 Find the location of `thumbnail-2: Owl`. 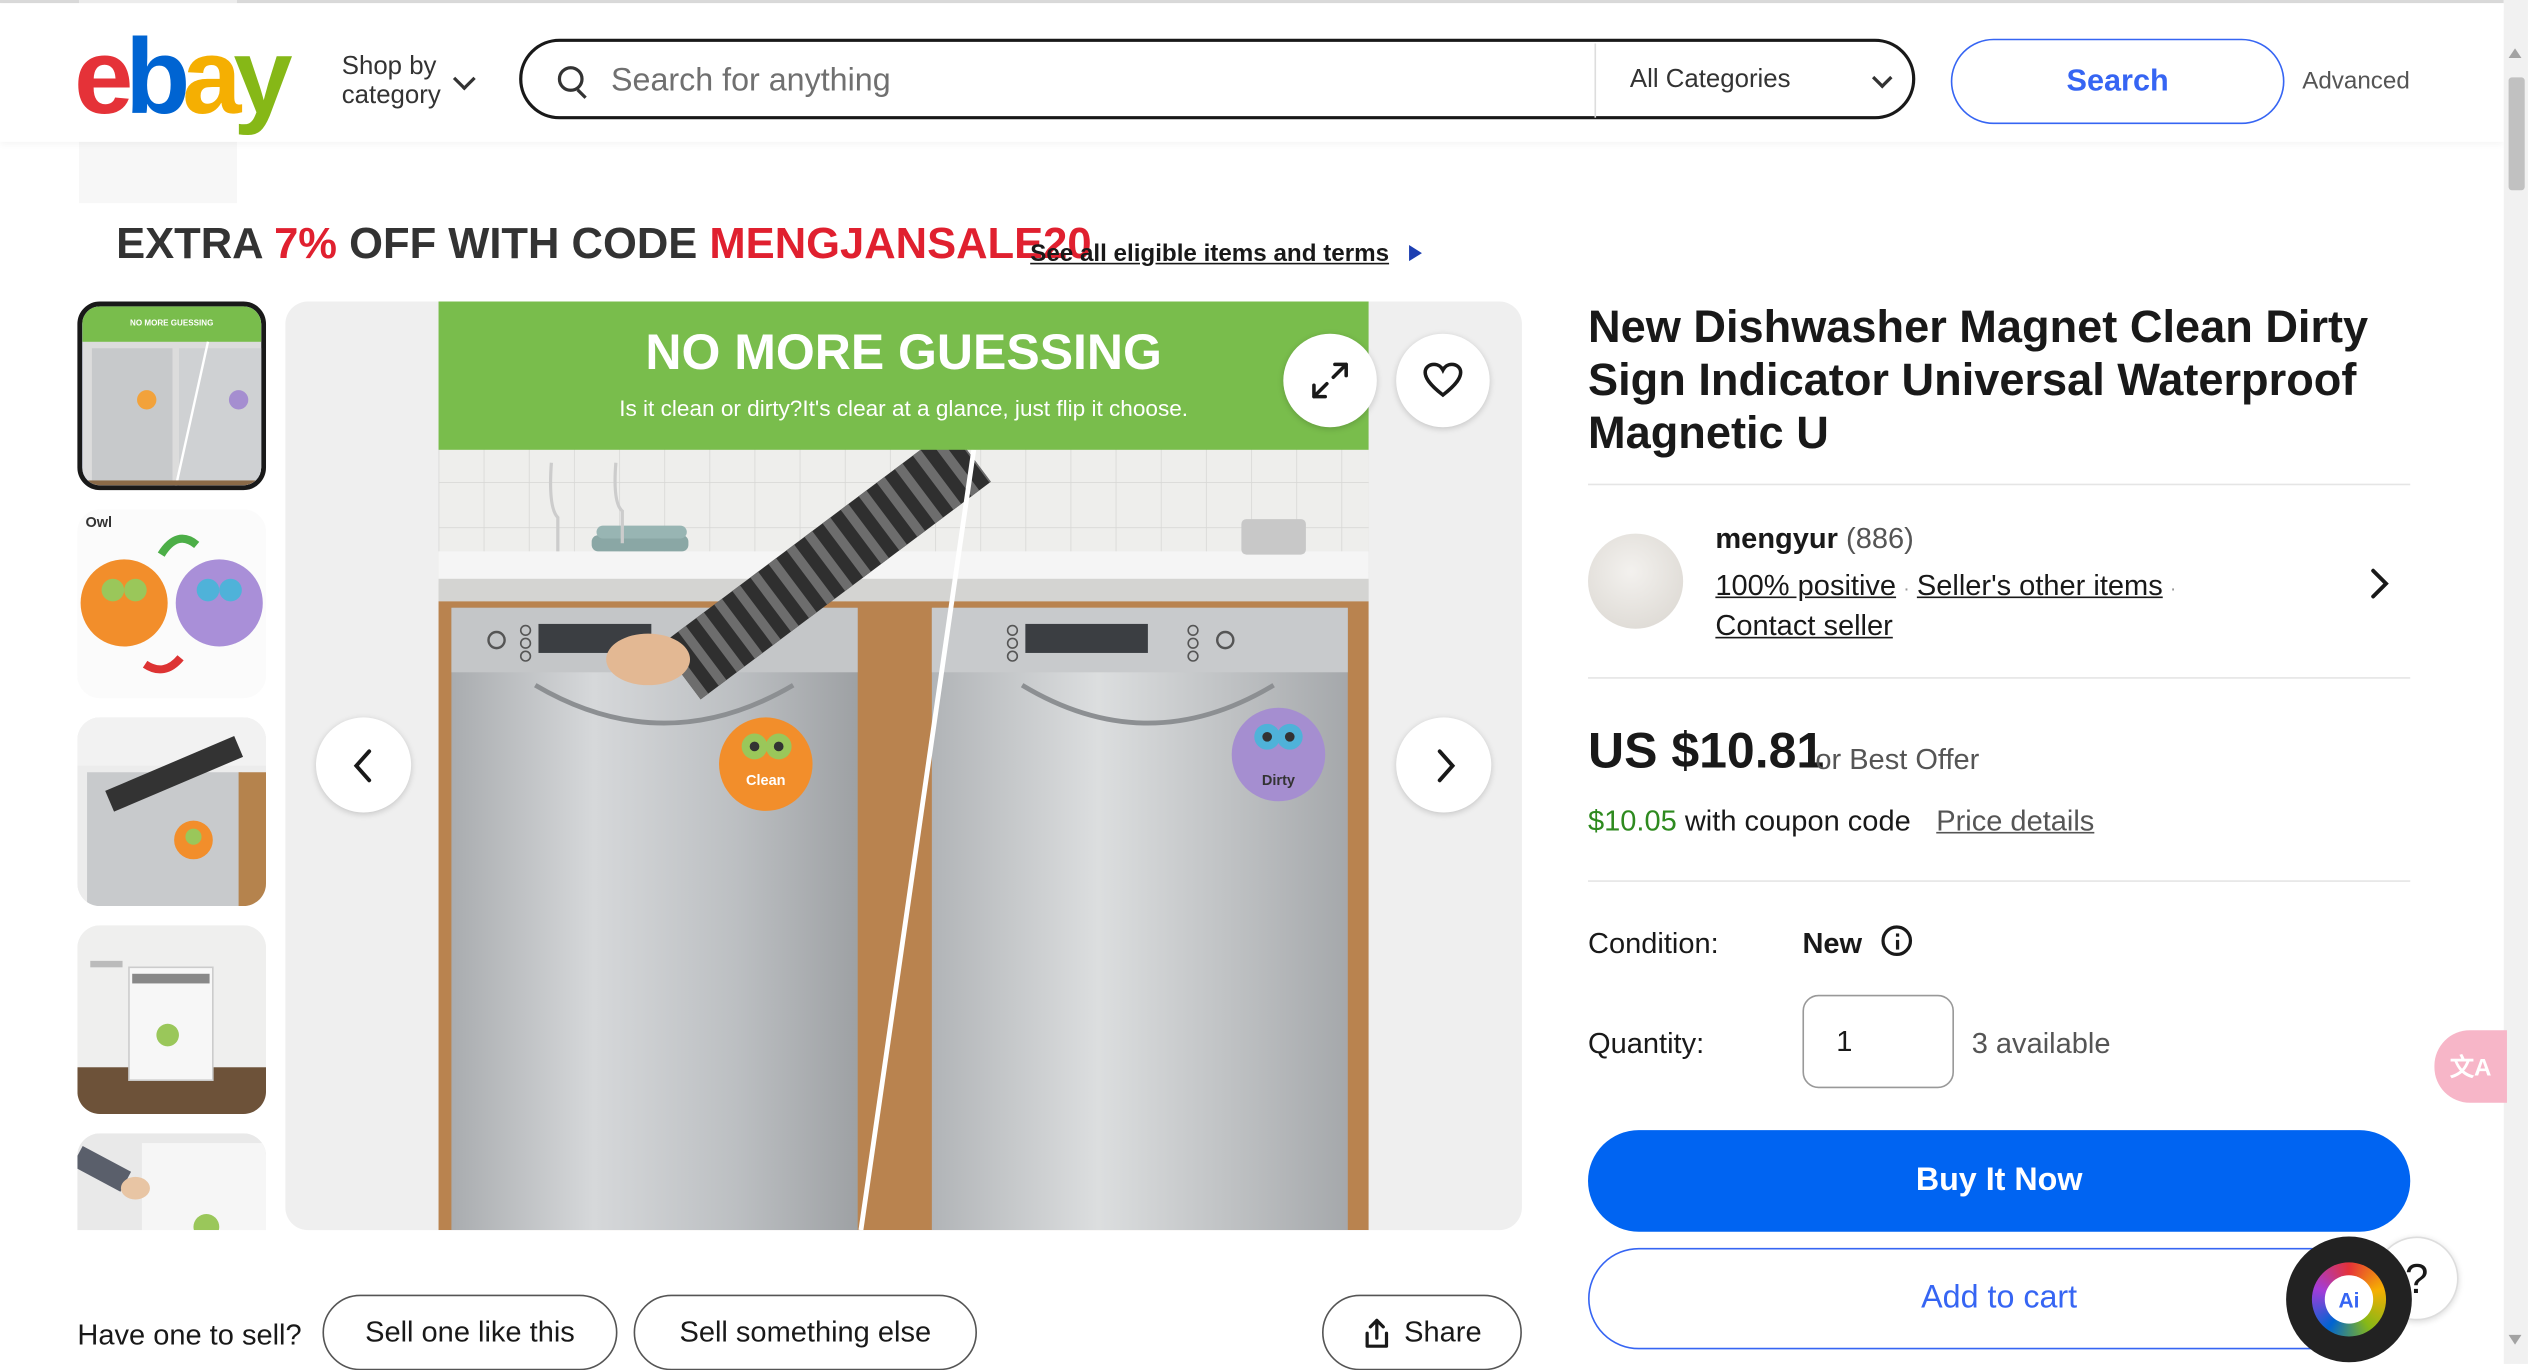

thumbnail-2: Owl is located at coordinates (172, 604).